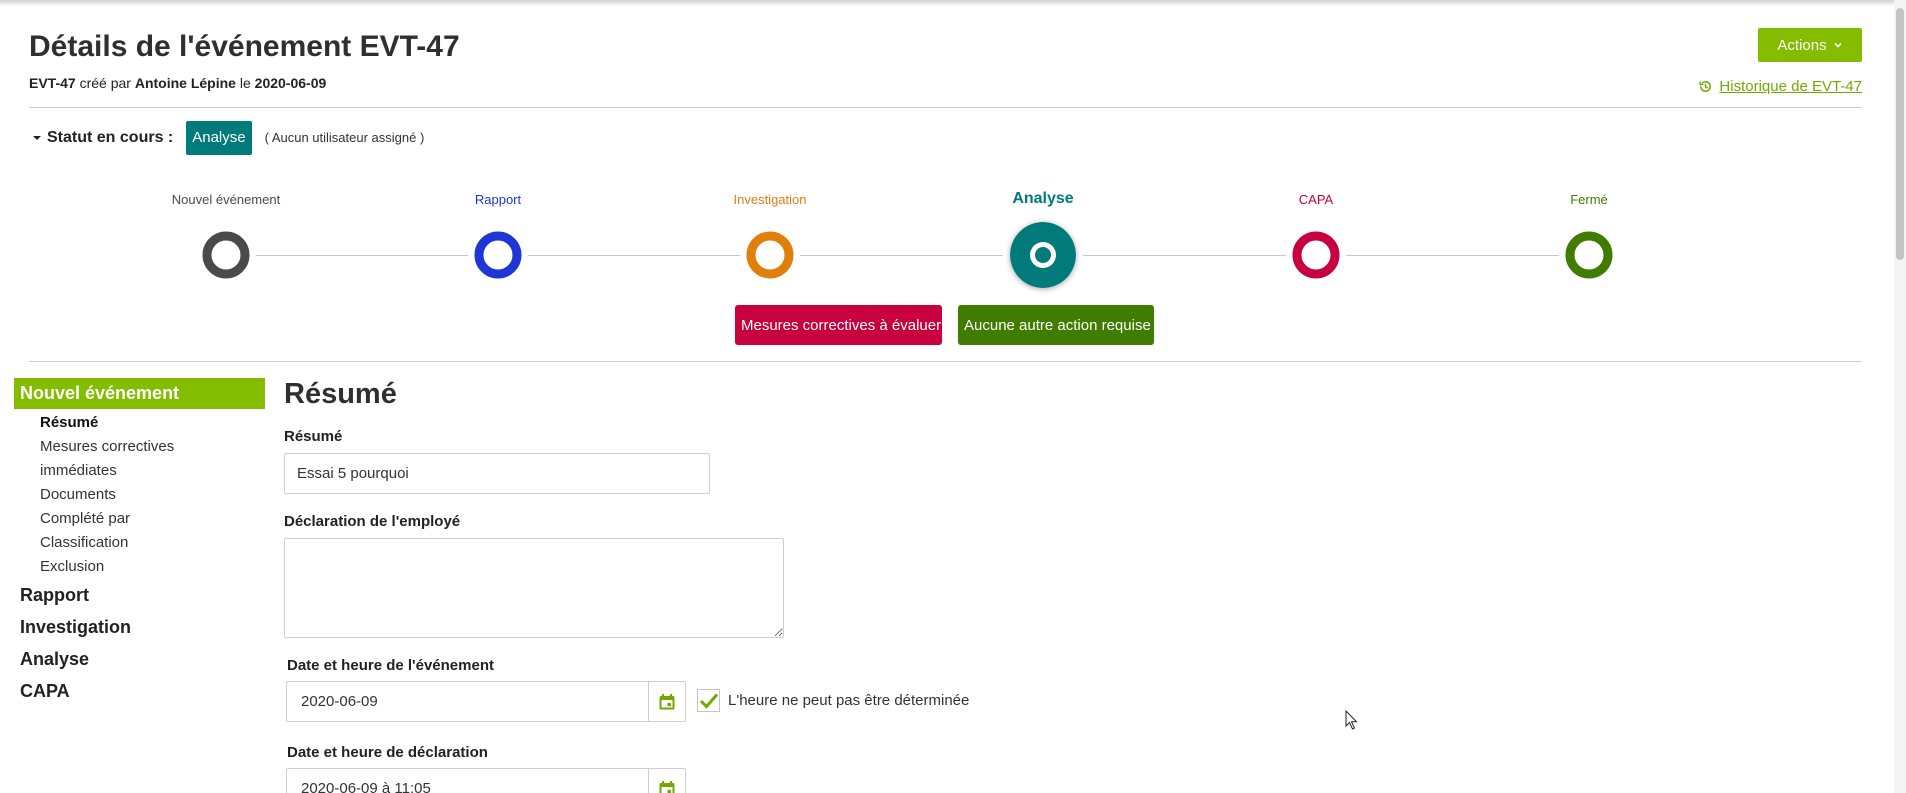  I want to click on step-label-ferme: Fermé, so click(1589, 199).